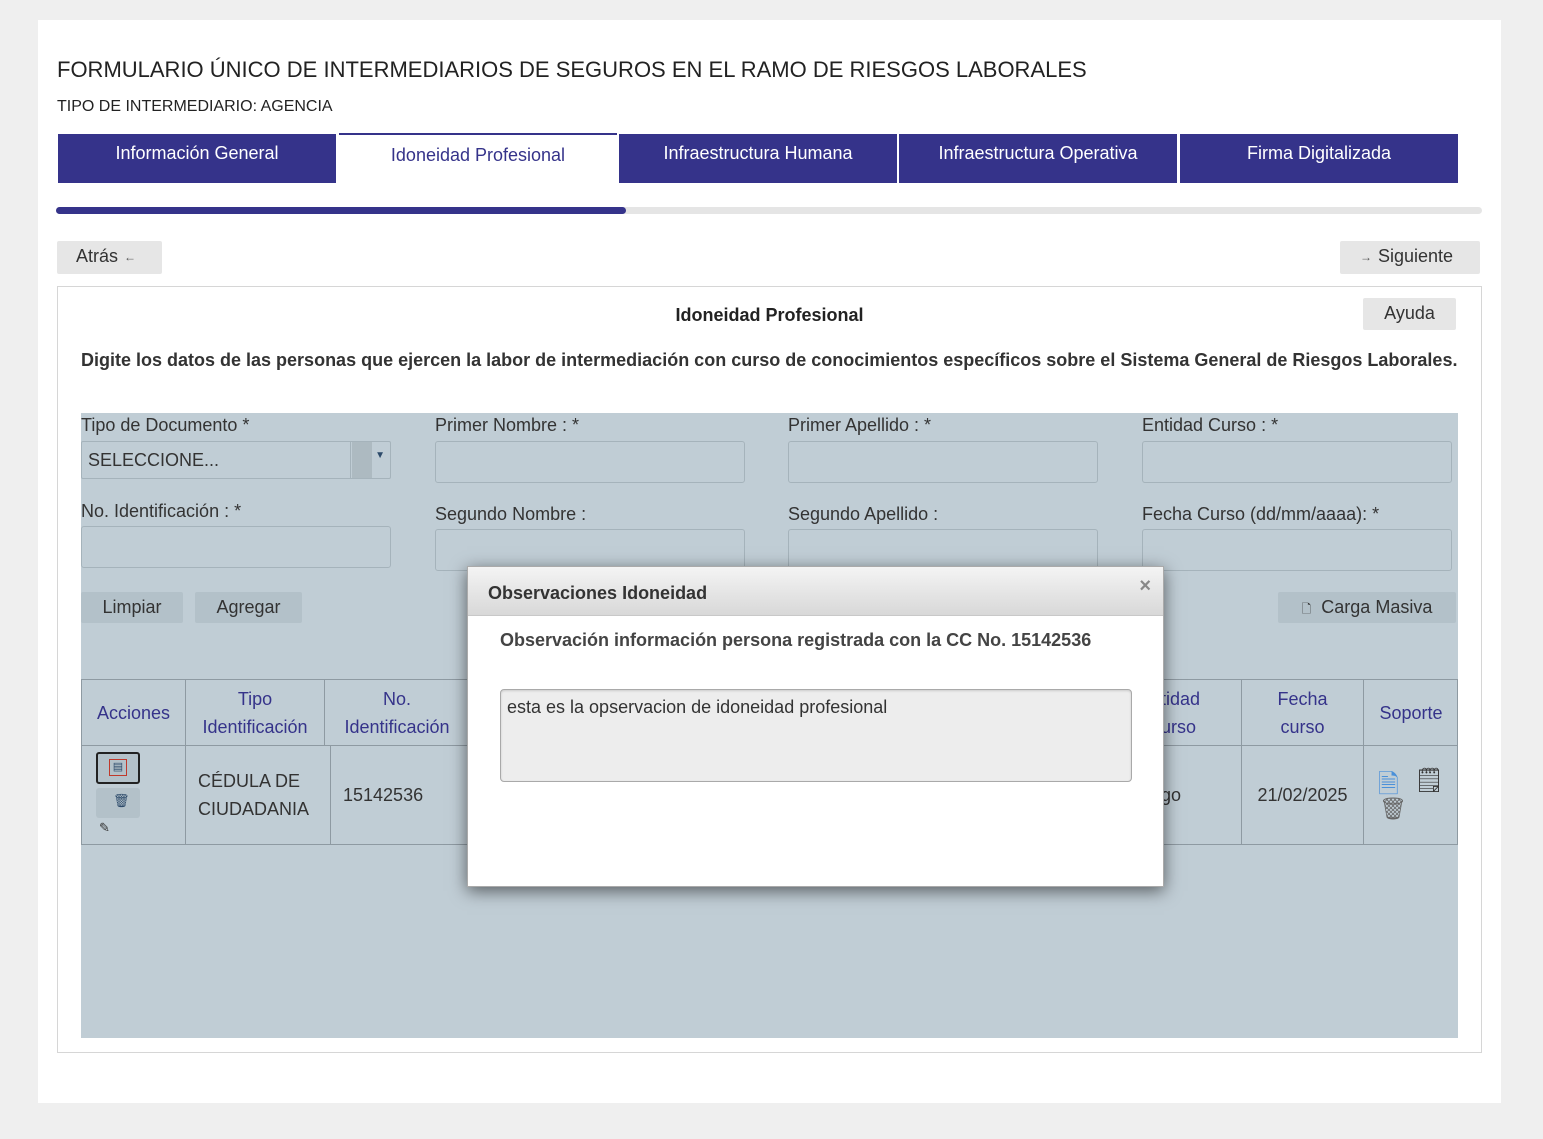  Describe the element at coordinates (1303, 713) in the screenshot. I see `header-fecha-curso: Fecha curso` at that location.